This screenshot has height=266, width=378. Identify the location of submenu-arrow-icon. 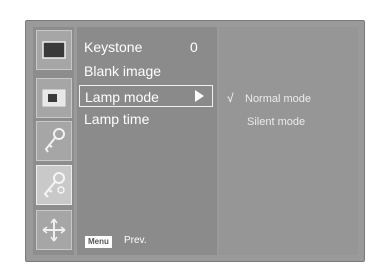
(199, 96).